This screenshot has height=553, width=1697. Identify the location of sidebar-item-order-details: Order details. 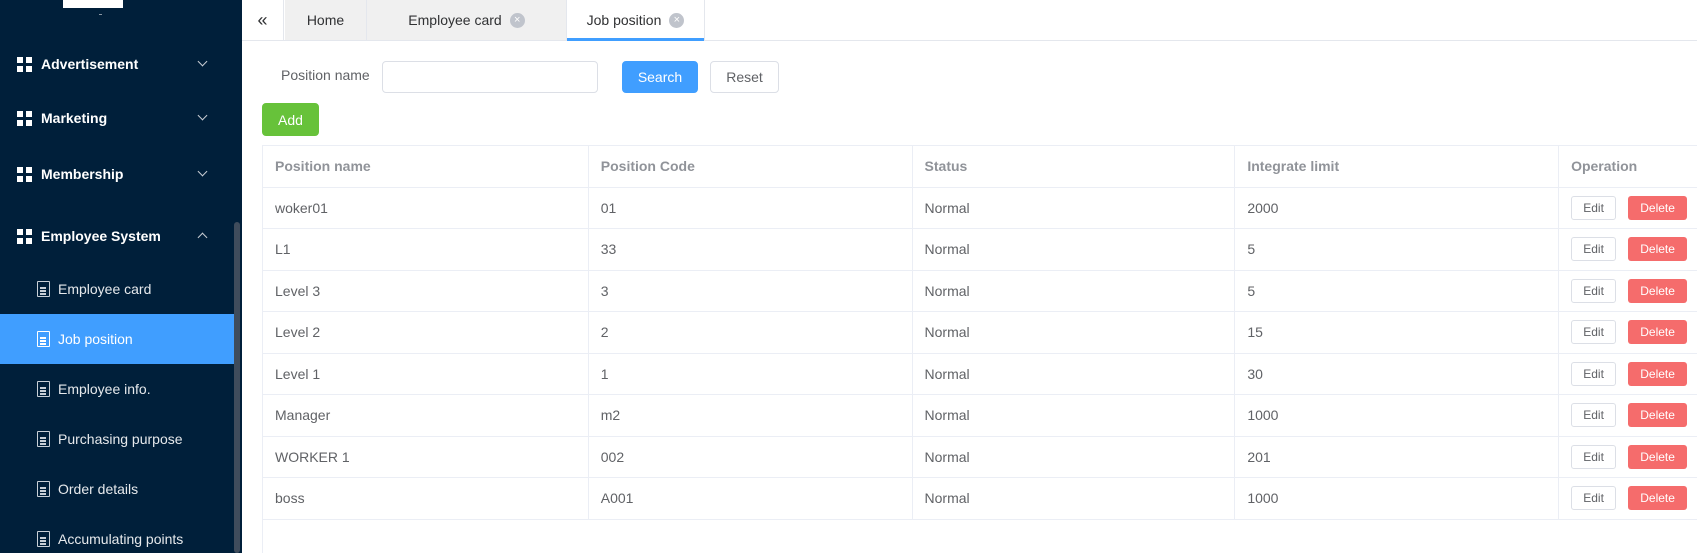
(117, 489).